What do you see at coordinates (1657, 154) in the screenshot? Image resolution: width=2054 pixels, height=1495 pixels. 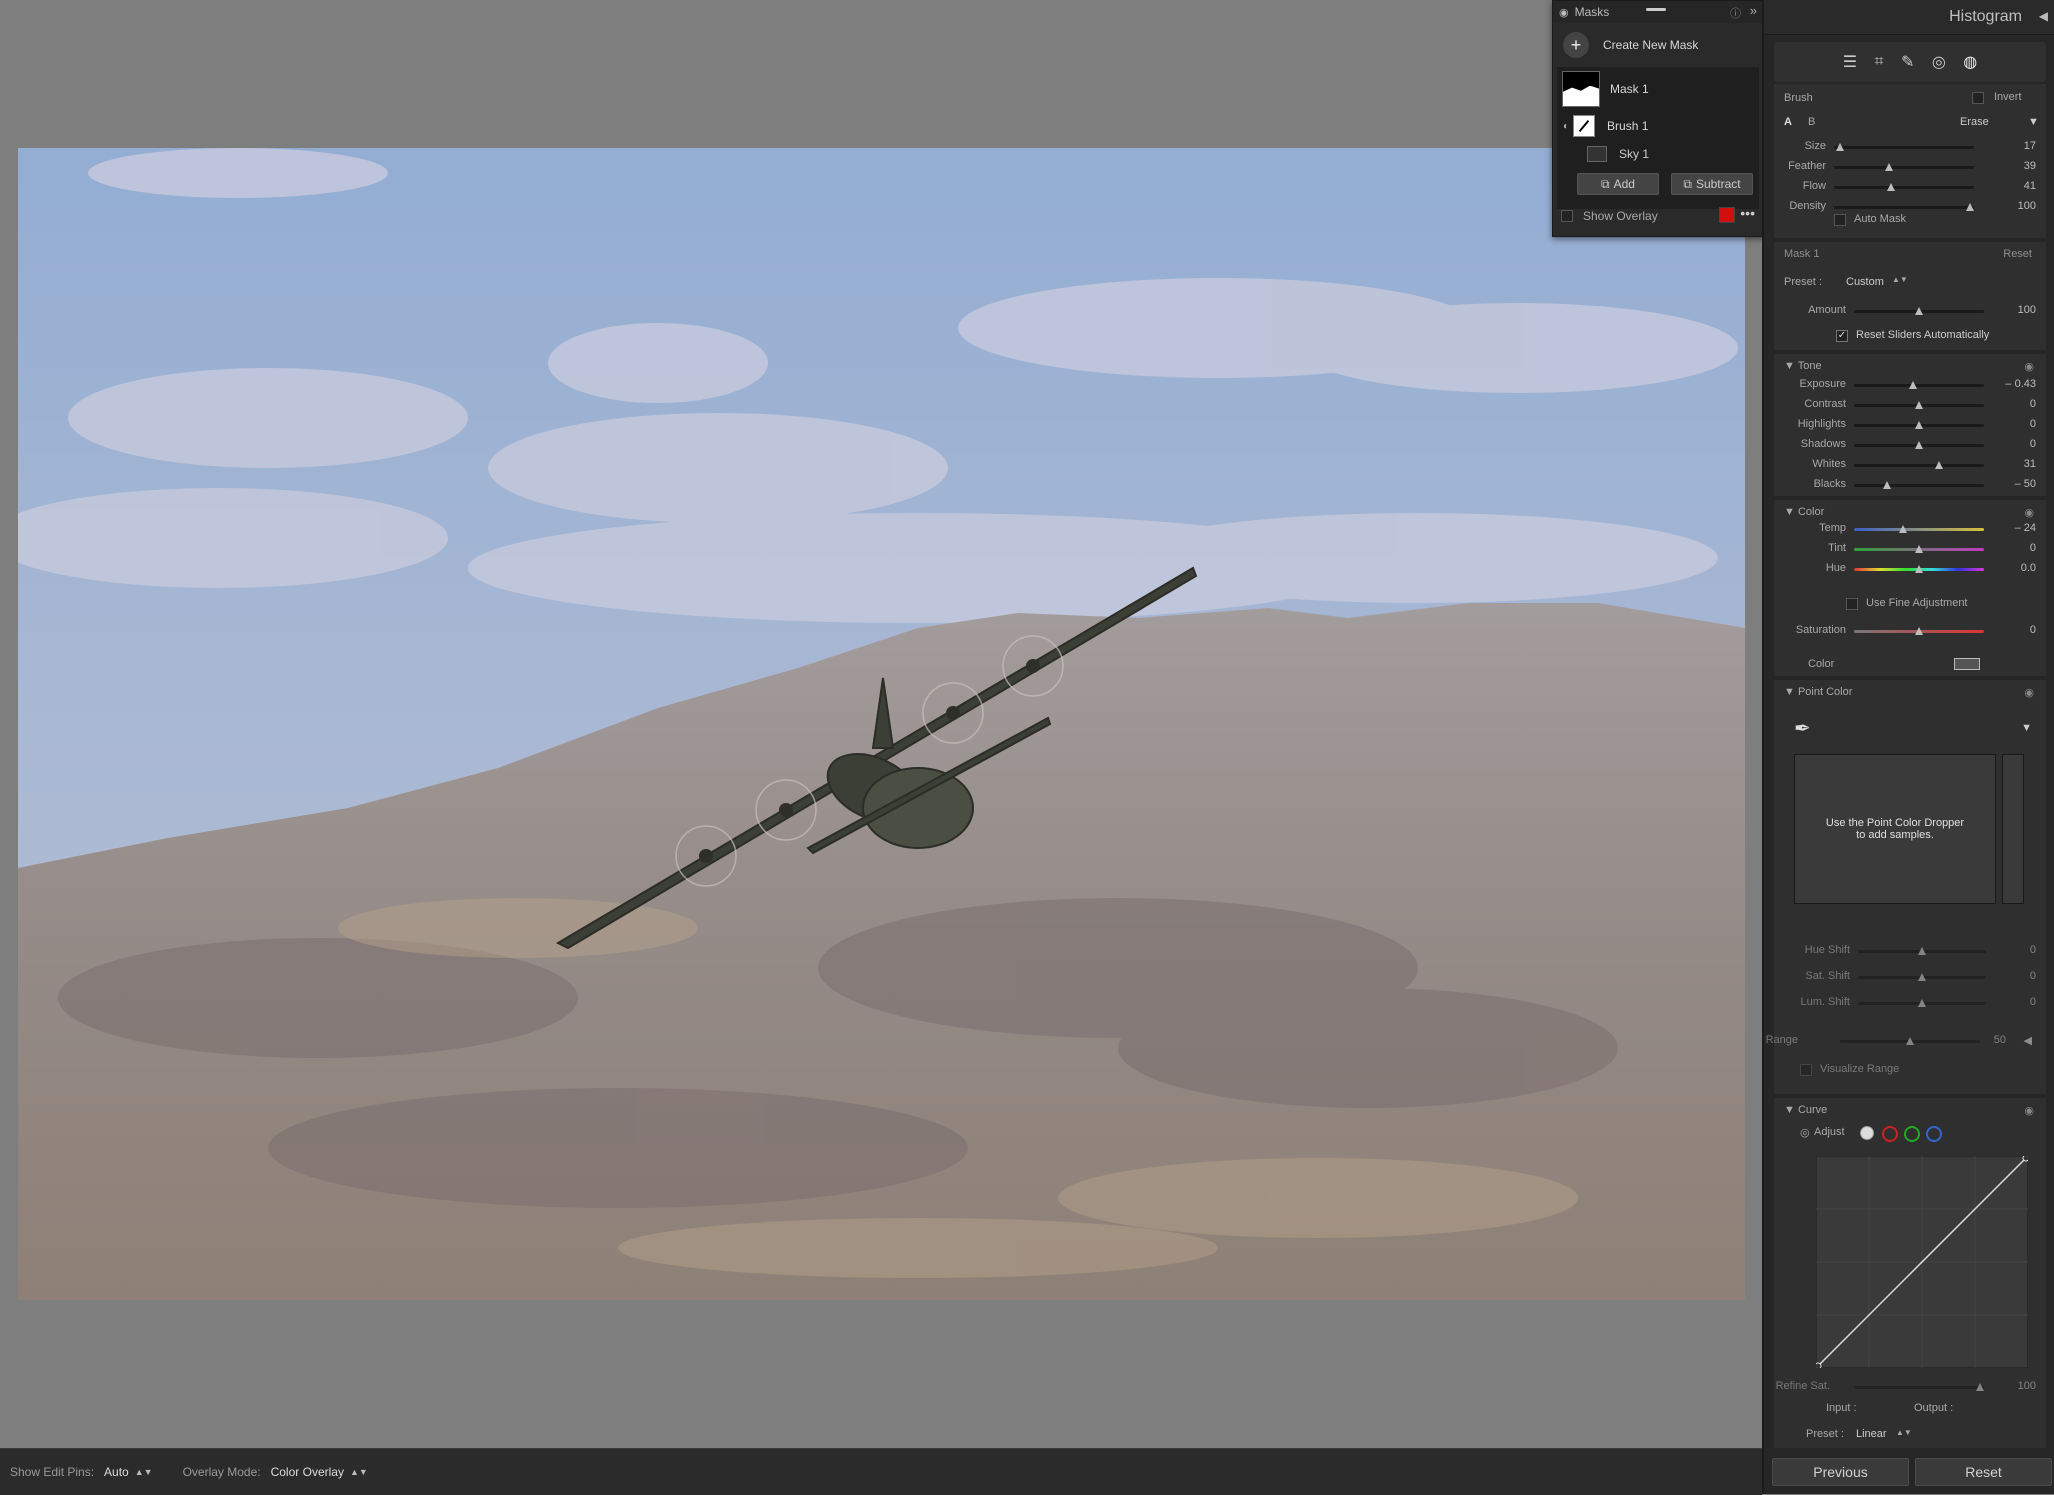 I see `mask-item-sky1: Sky 1` at bounding box center [1657, 154].